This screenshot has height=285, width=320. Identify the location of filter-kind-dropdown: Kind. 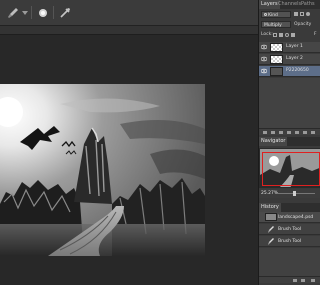
(276, 14).